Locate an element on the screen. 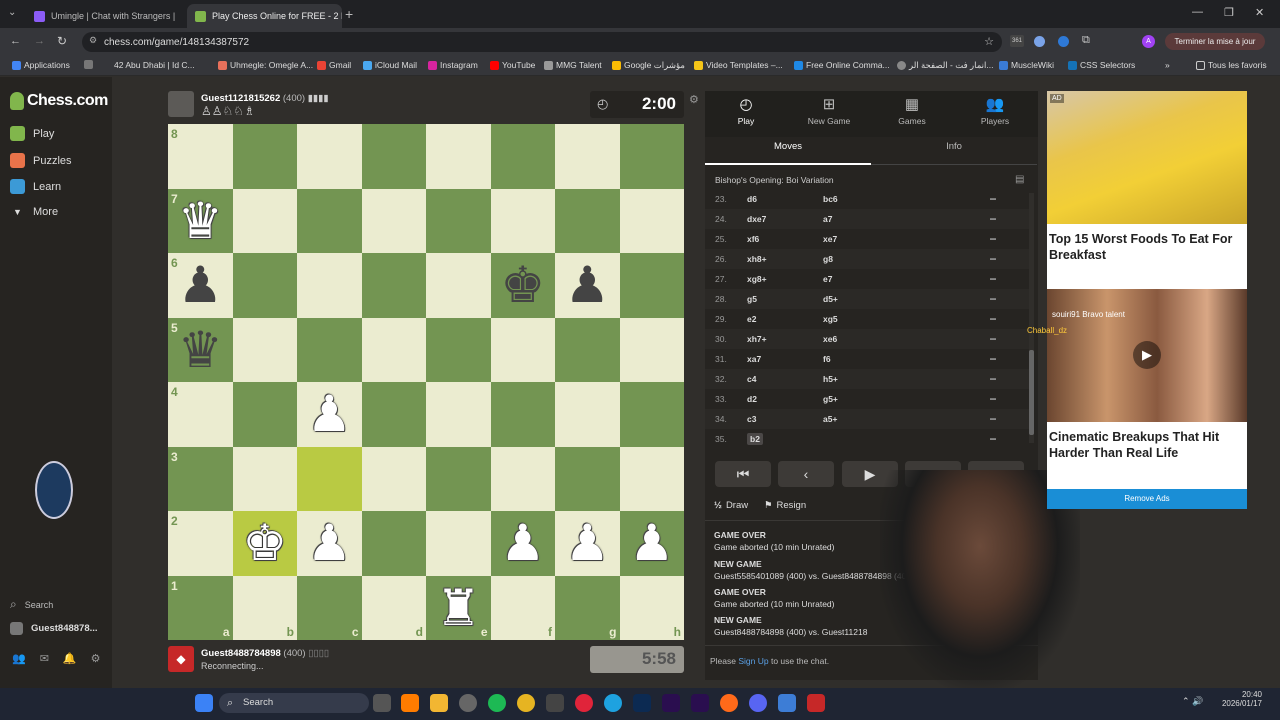 This screenshot has height=720, width=1280. white-move: c4 is located at coordinates (751, 379).